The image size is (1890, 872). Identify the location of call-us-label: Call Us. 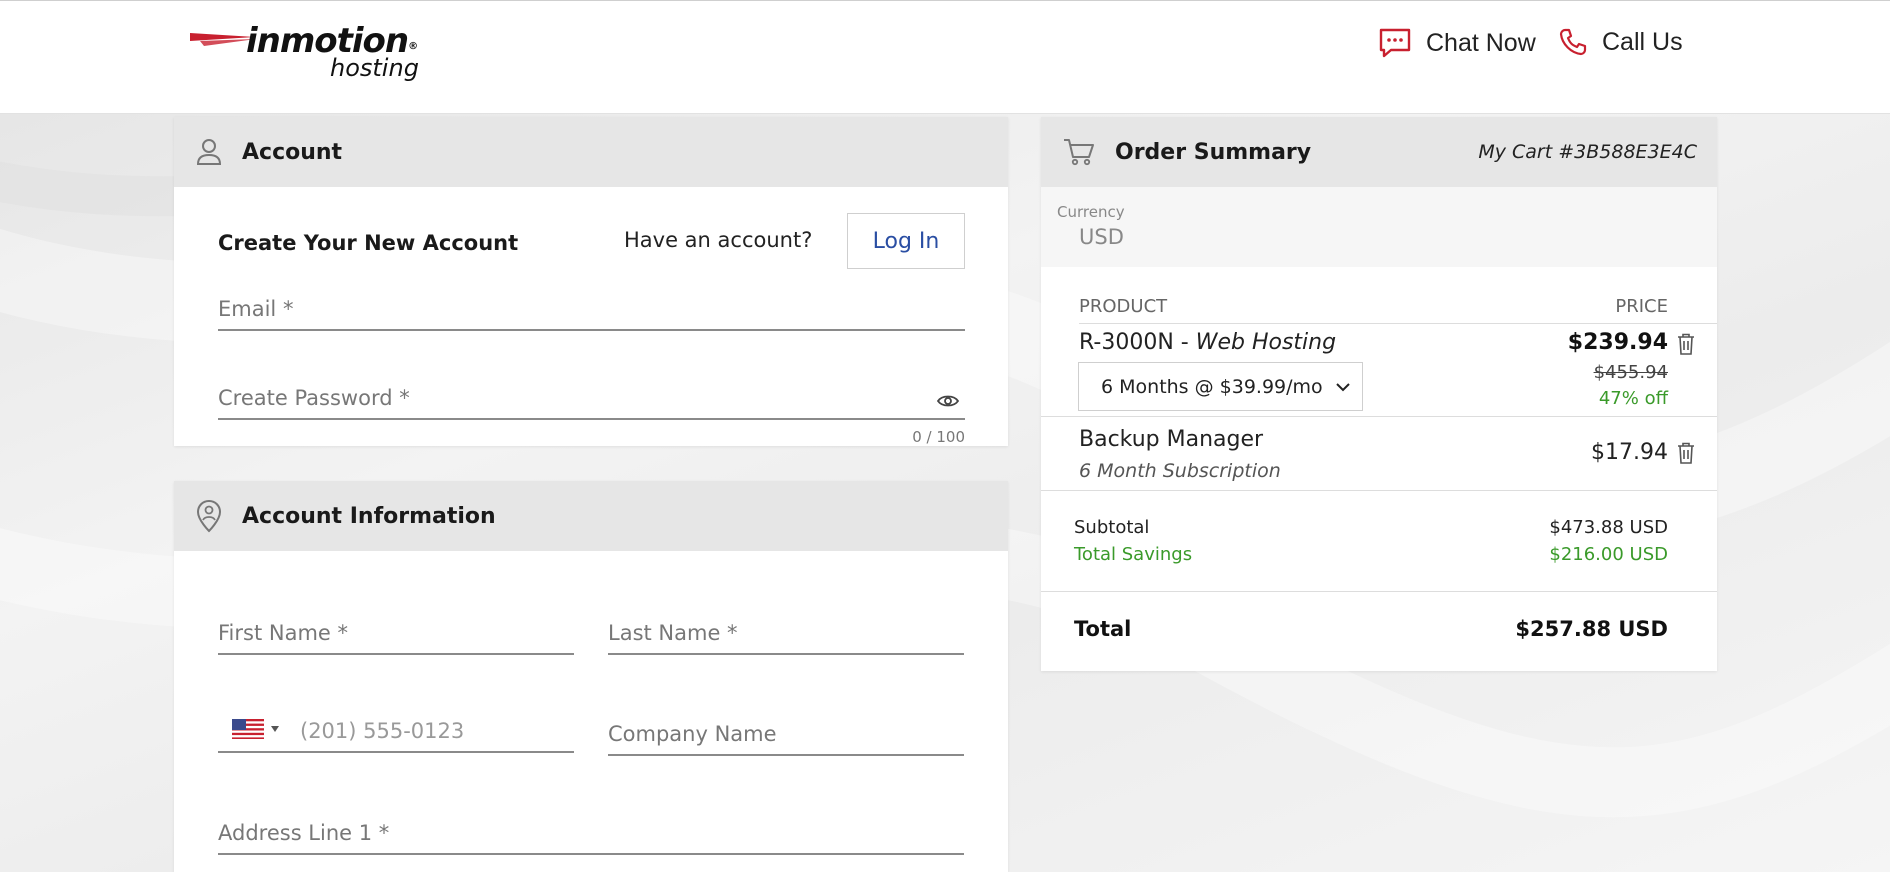
(1642, 41).